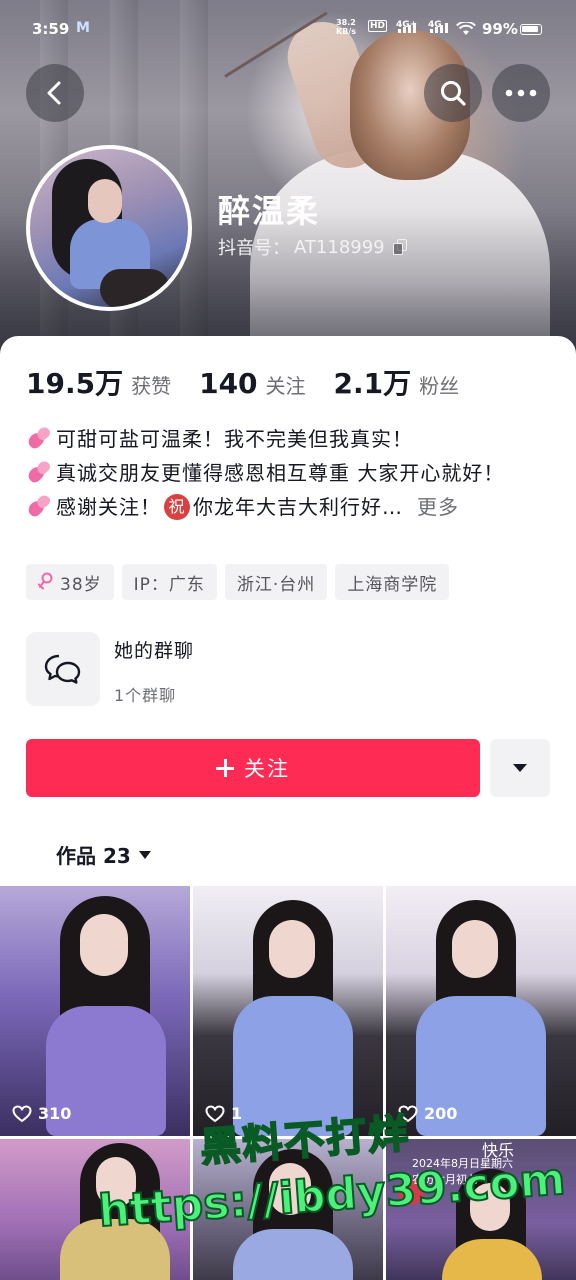  Describe the element at coordinates (269, 211) in the screenshot. I see `profile-nickname: 醉温柔` at that location.